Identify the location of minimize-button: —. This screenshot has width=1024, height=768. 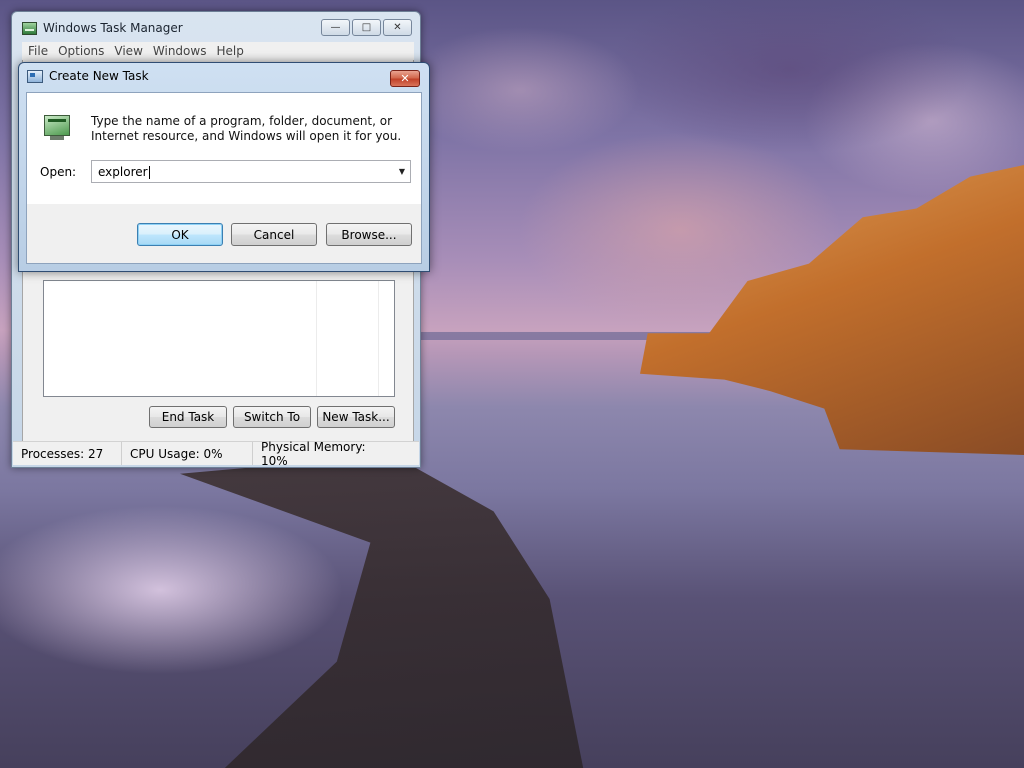
(335, 27).